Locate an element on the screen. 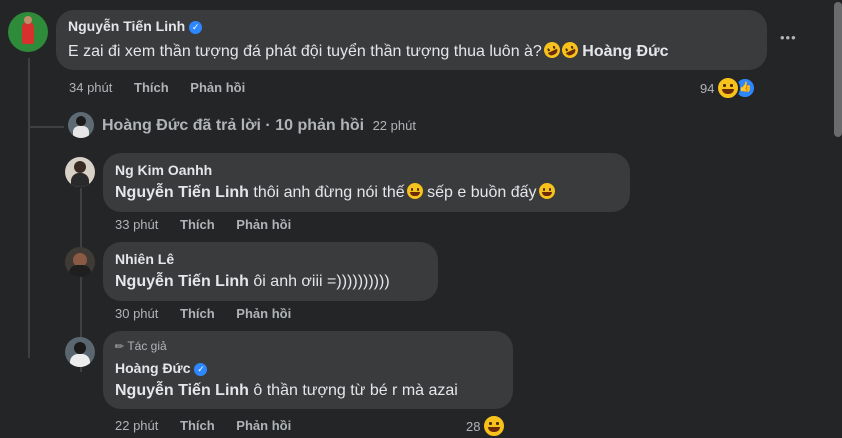  reply-text-body: sếp e buồn đấy is located at coordinates (482, 192).